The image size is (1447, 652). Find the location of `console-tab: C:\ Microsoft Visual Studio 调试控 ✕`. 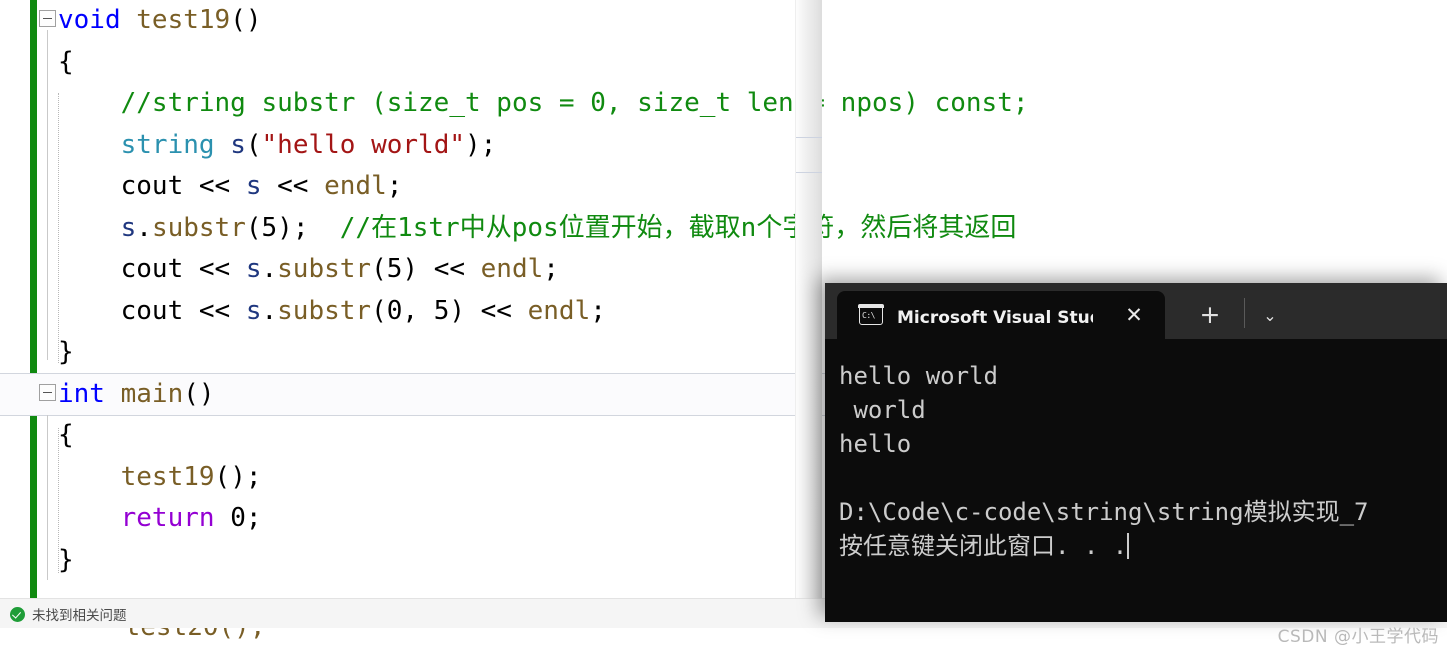

console-tab: C:\ Microsoft Visual Studio 调试控 ✕ is located at coordinates (1001, 315).